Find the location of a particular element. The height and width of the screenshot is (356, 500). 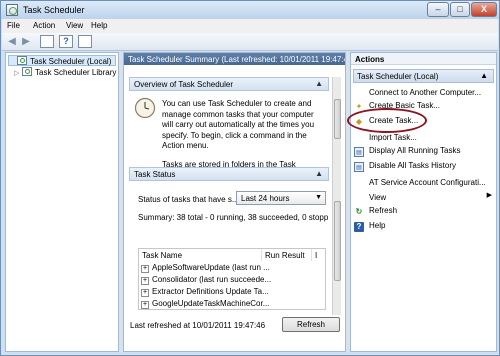

show-hide-action-pane-icon is located at coordinates (85, 41).